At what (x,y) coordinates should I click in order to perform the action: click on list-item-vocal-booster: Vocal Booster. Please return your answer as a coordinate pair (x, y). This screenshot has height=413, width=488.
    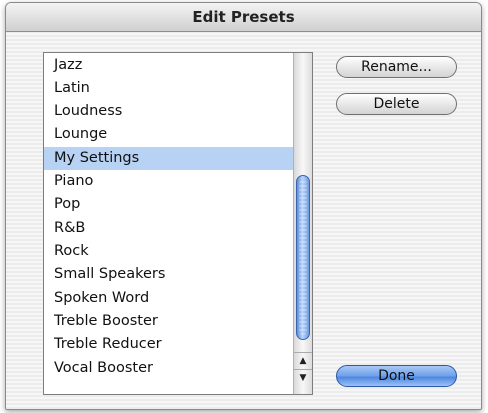
    Looking at the image, I should click on (168, 368).